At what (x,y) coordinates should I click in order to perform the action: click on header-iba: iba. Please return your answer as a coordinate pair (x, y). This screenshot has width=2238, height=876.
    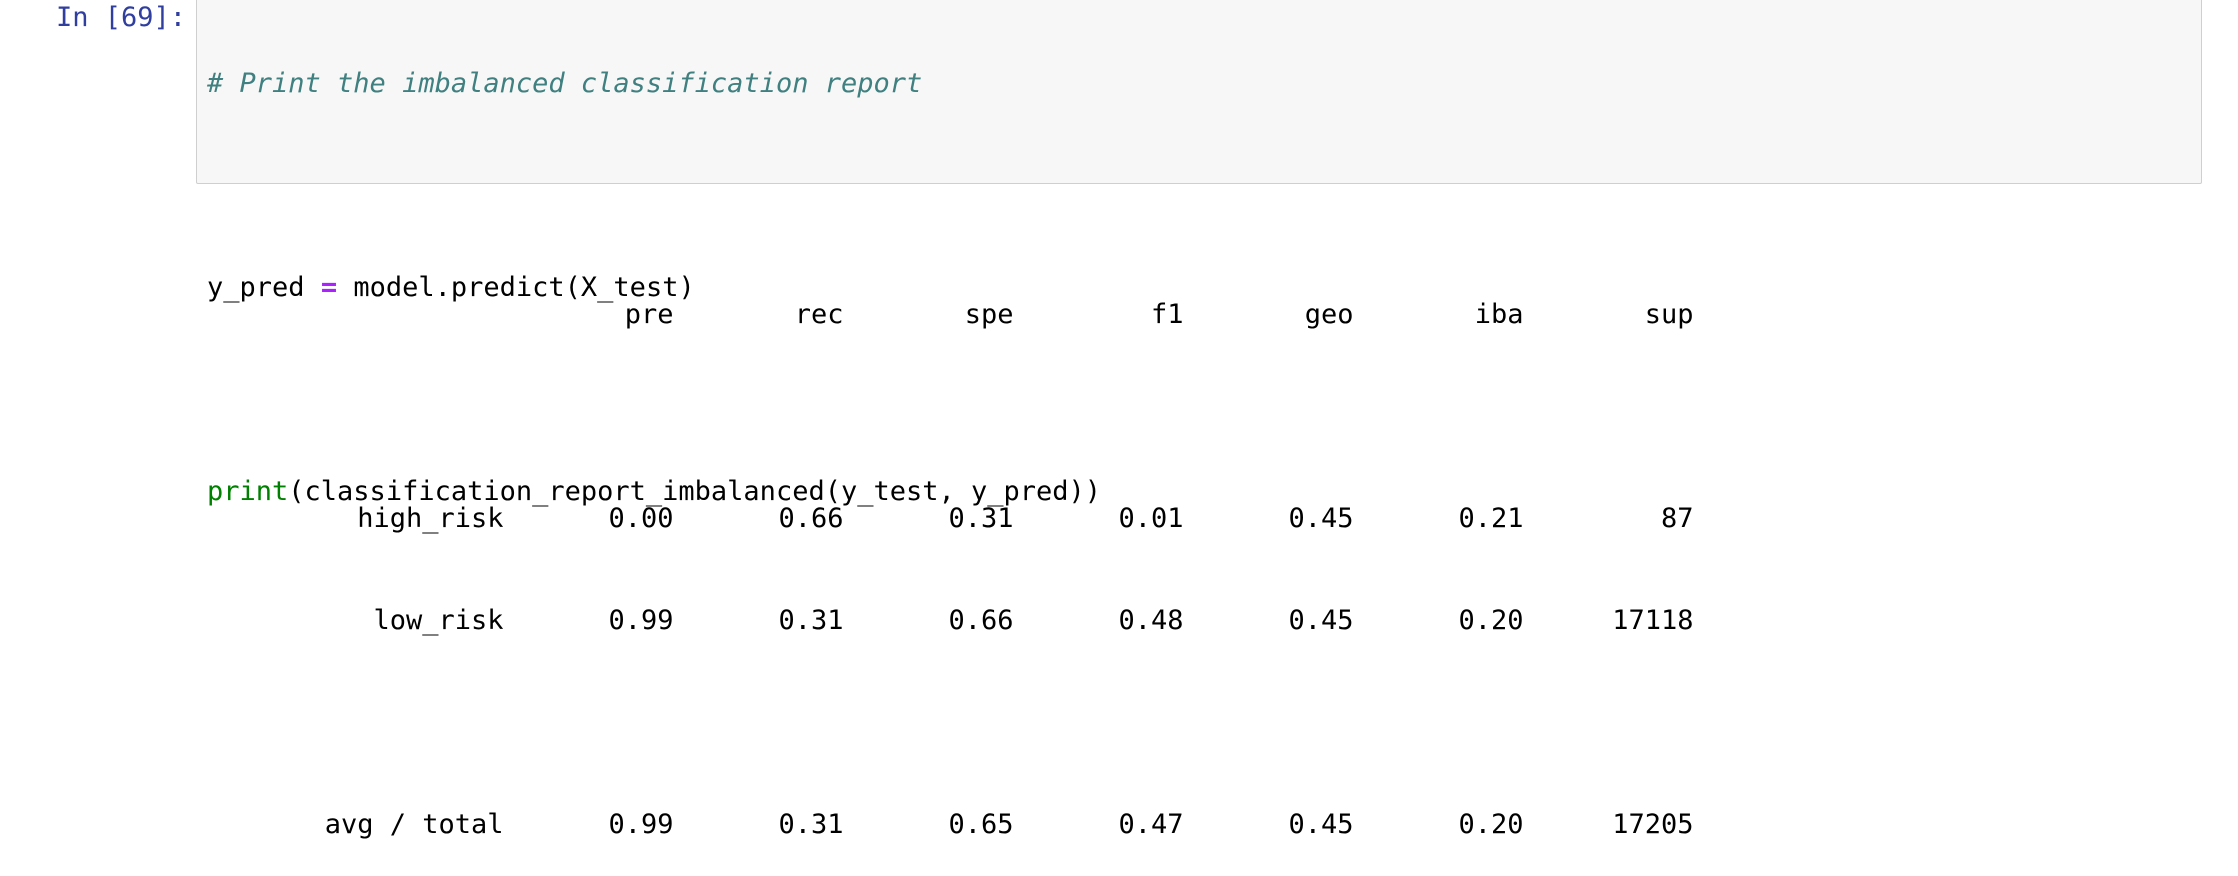
    Looking at the image, I should click on (1499, 314).